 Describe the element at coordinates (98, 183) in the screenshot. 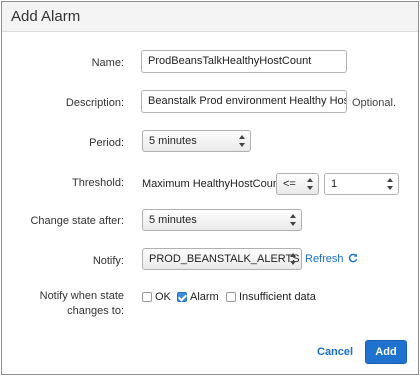

I see `threshold-label: Threshold:` at that location.